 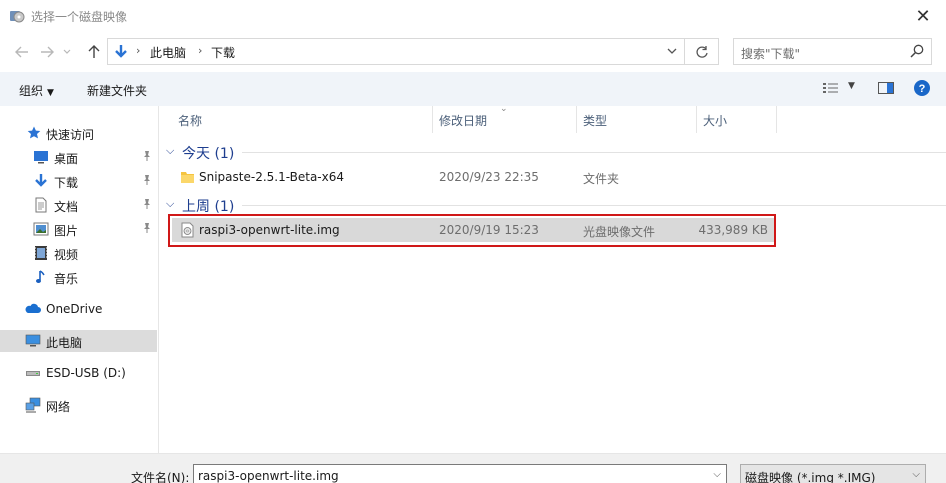 What do you see at coordinates (715, 121) in the screenshot?
I see `column-header-label: 大小` at bounding box center [715, 121].